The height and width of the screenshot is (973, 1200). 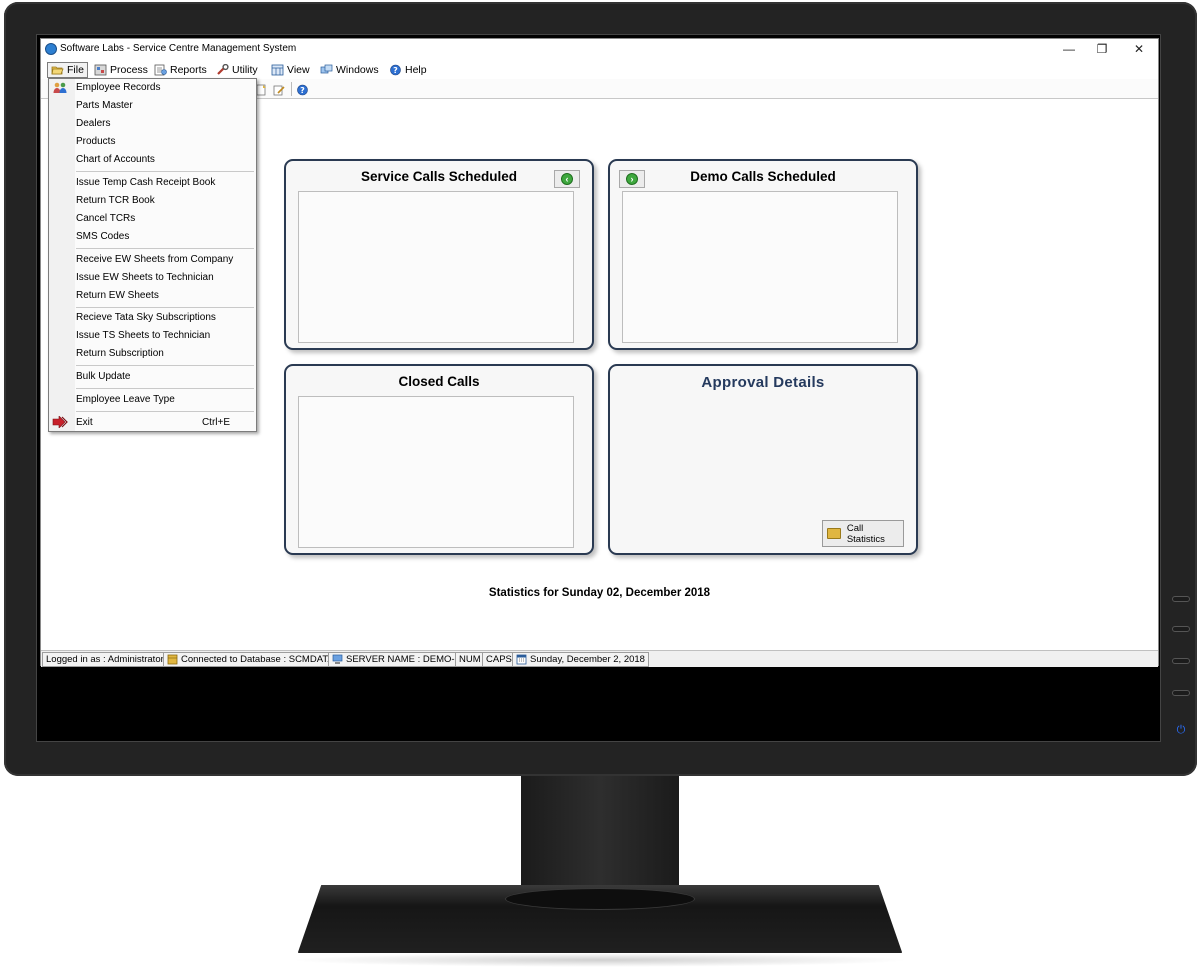 I want to click on menu-item-return-tcr-book: Return TCR Book, so click(x=152, y=201).